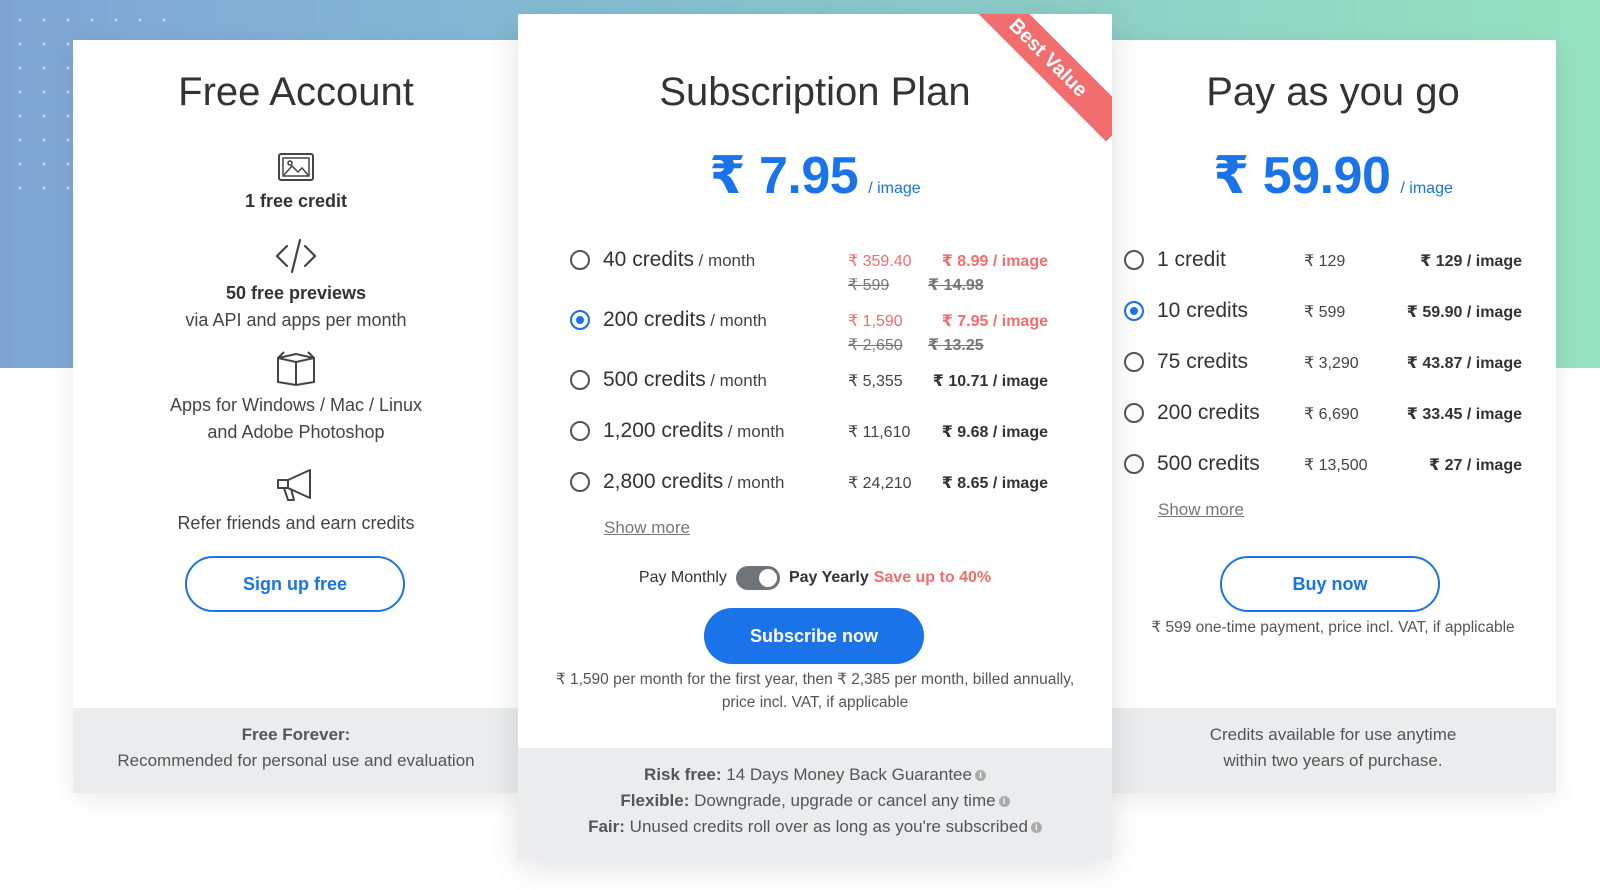 This screenshot has width=1600, height=890. What do you see at coordinates (1475, 465) in the screenshot?
I see `per-image-value: ₹ 27 / image` at bounding box center [1475, 465].